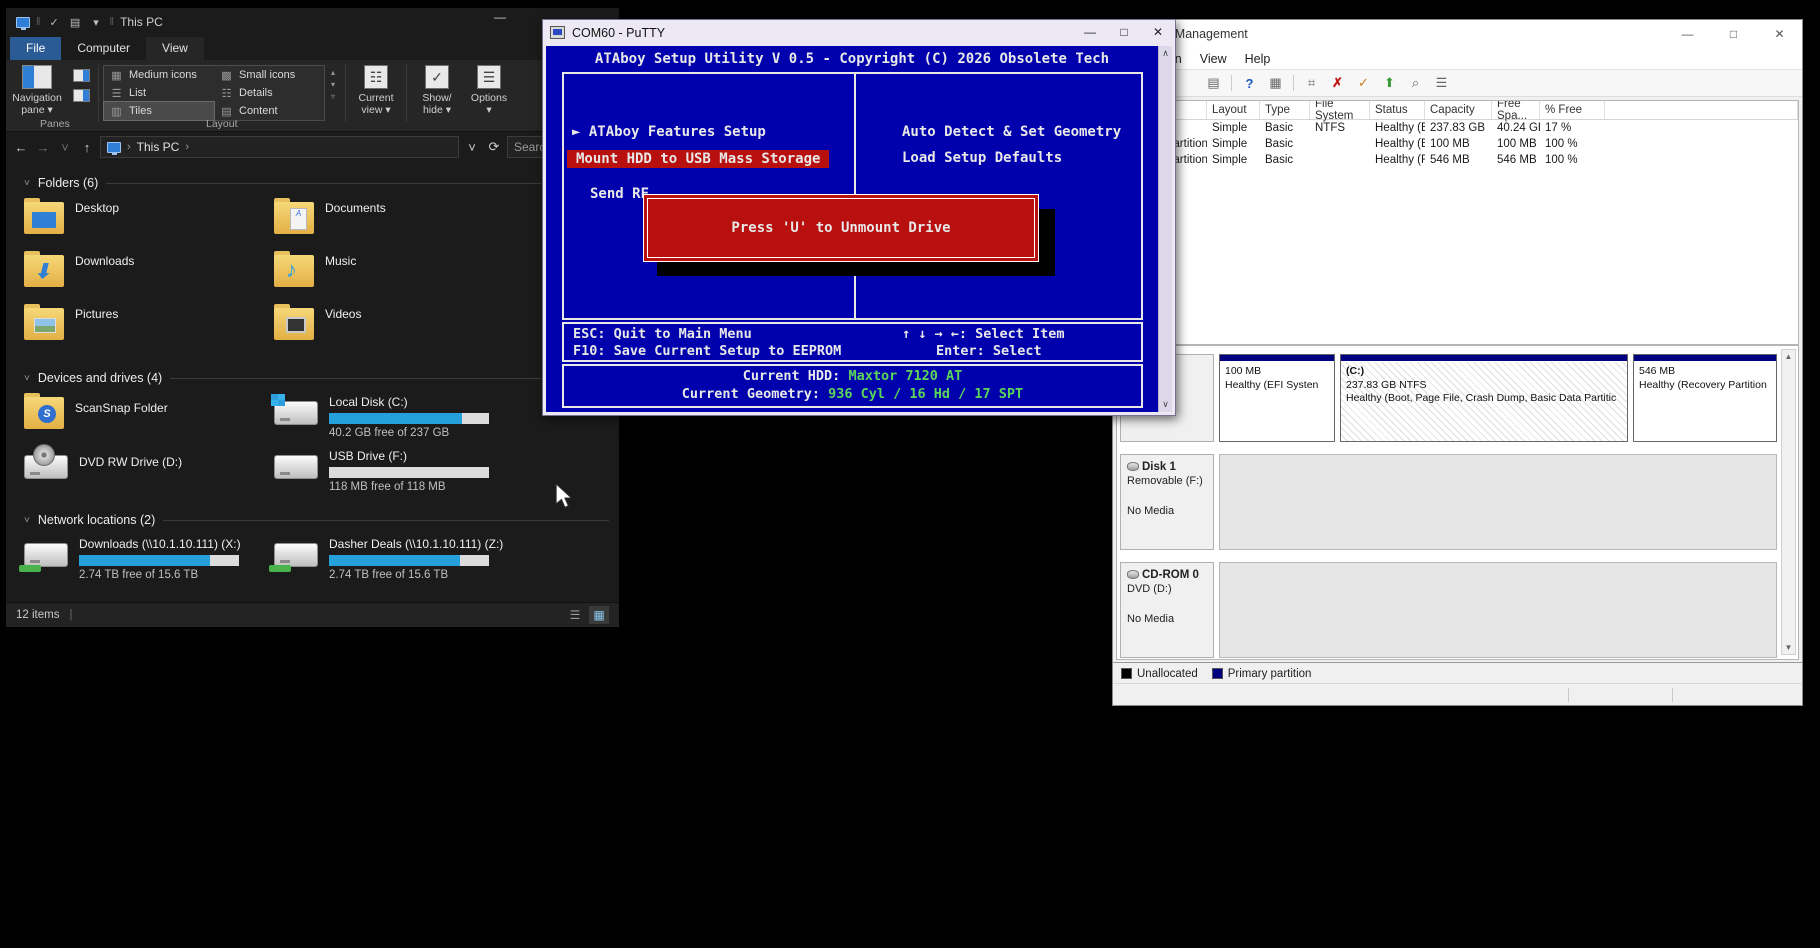 The height and width of the screenshot is (948, 1820). I want to click on col-layout: Layout, so click(1233, 110).